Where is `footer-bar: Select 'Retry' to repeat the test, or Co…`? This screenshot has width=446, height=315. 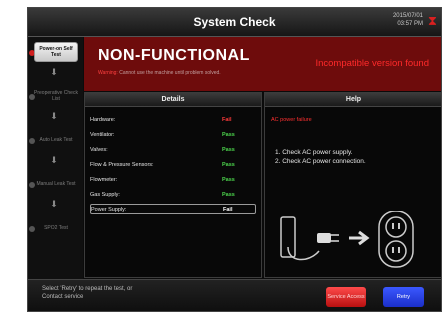 footer-bar: Select 'Retry' to repeat the test, or Co… is located at coordinates (234, 295).